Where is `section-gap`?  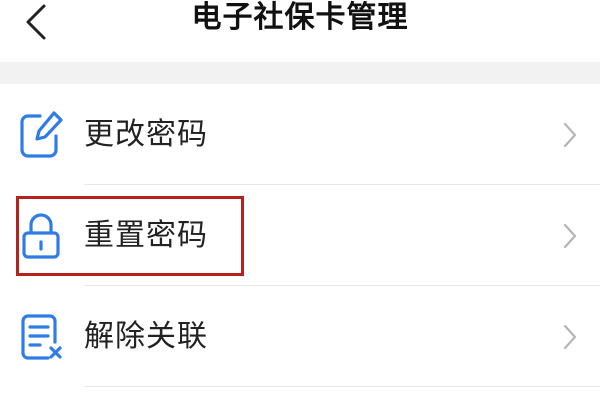
section-gap is located at coordinates (300, 73).